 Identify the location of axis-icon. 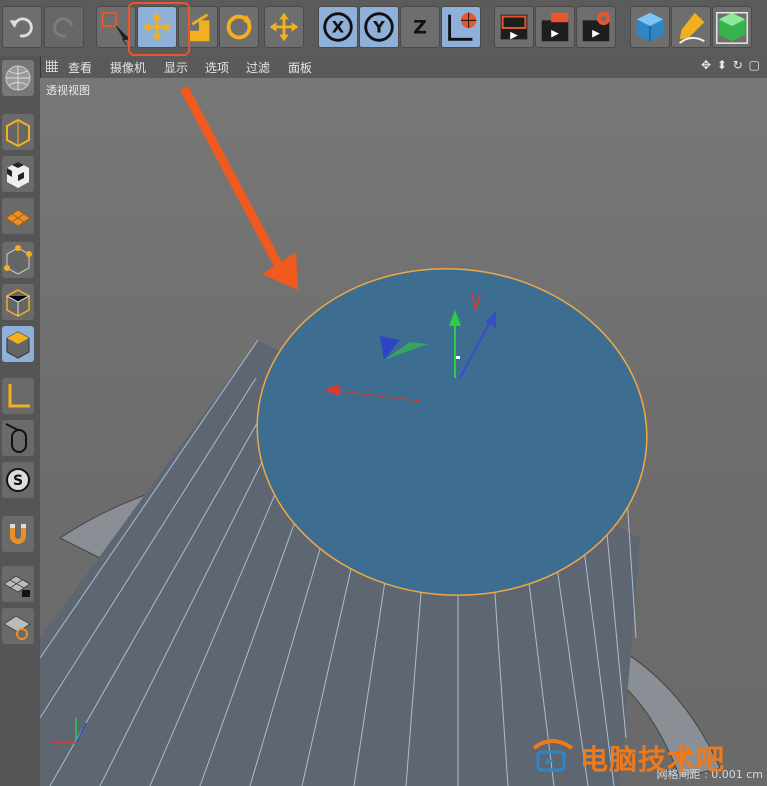
(19, 396).